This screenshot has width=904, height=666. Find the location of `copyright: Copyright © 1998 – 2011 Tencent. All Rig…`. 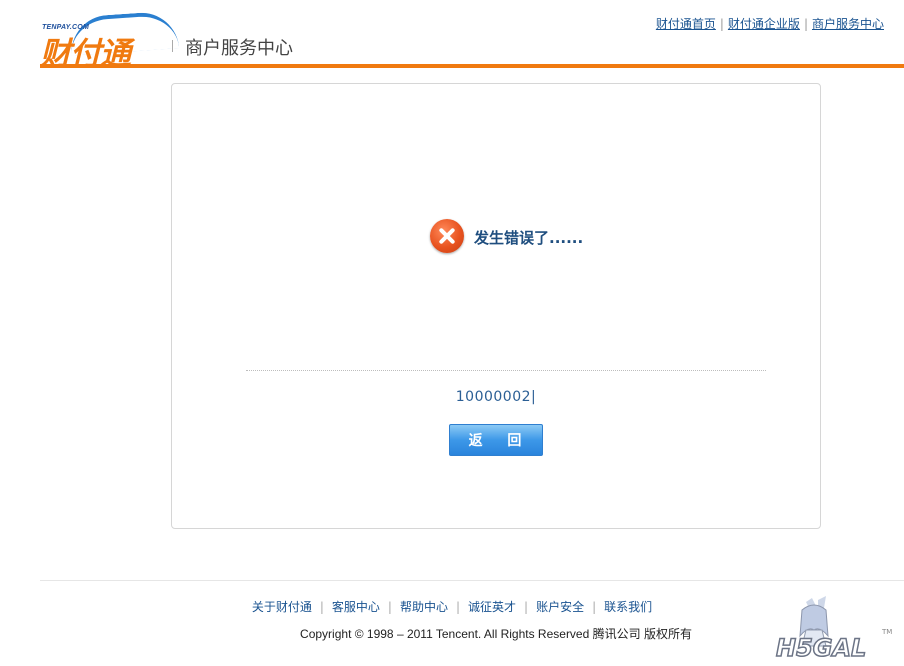

copyright: Copyright © 1998 – 2011 Tencent. All Rig… is located at coordinates (496, 634).